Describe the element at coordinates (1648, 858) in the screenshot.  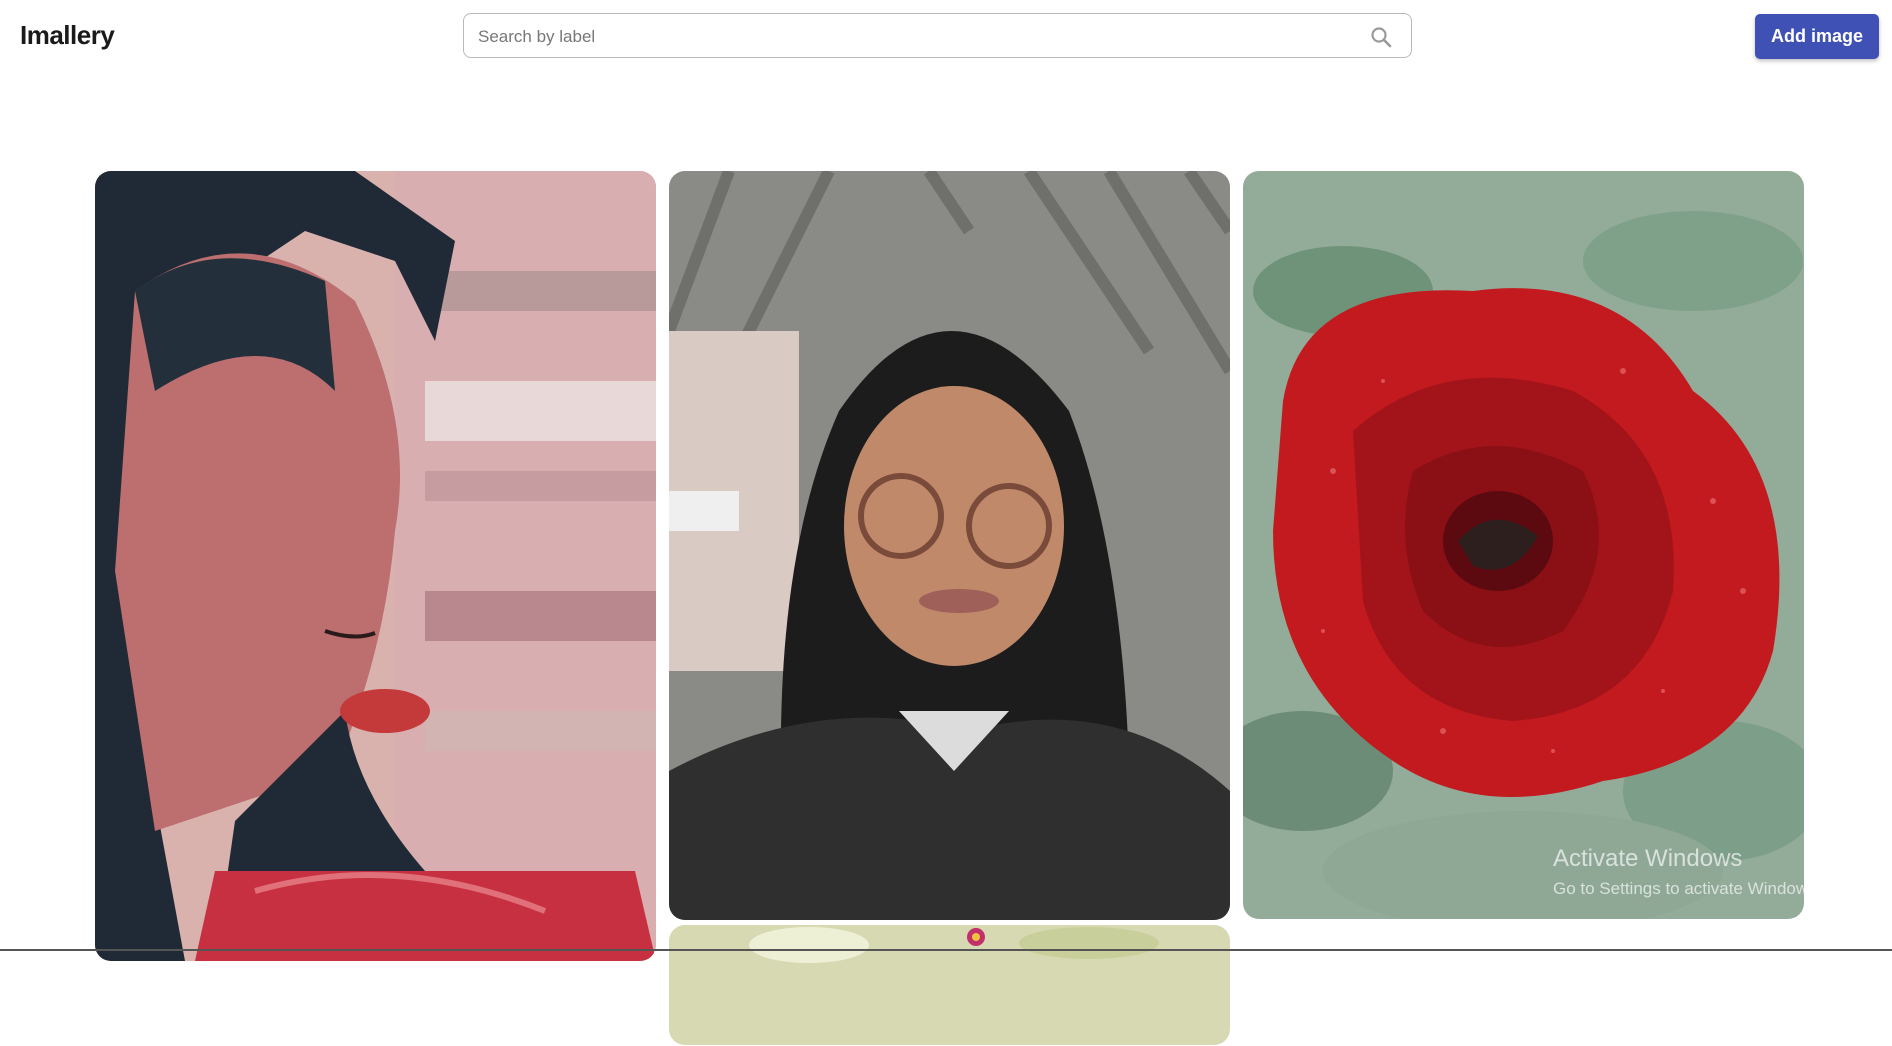
I see `watermark-title: Activate Windows` at that location.